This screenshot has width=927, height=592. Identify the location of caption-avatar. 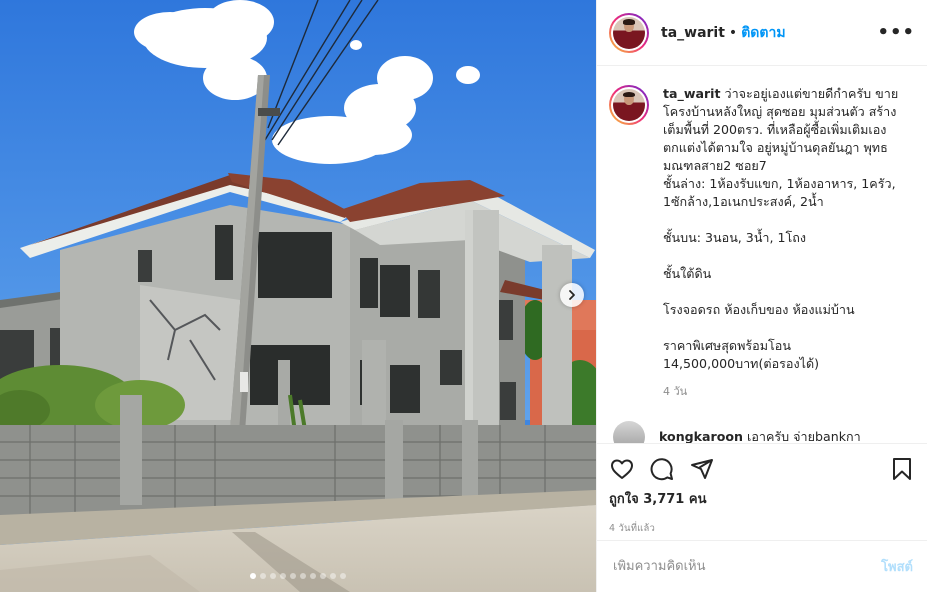
(629, 105).